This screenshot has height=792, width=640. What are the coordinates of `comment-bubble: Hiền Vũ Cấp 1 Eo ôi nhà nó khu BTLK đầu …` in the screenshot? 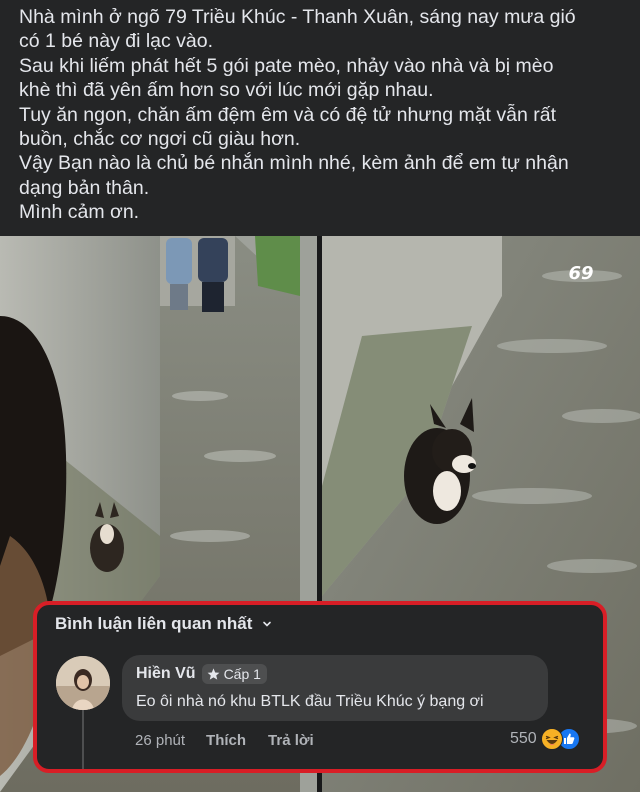 It's located at (335, 688).